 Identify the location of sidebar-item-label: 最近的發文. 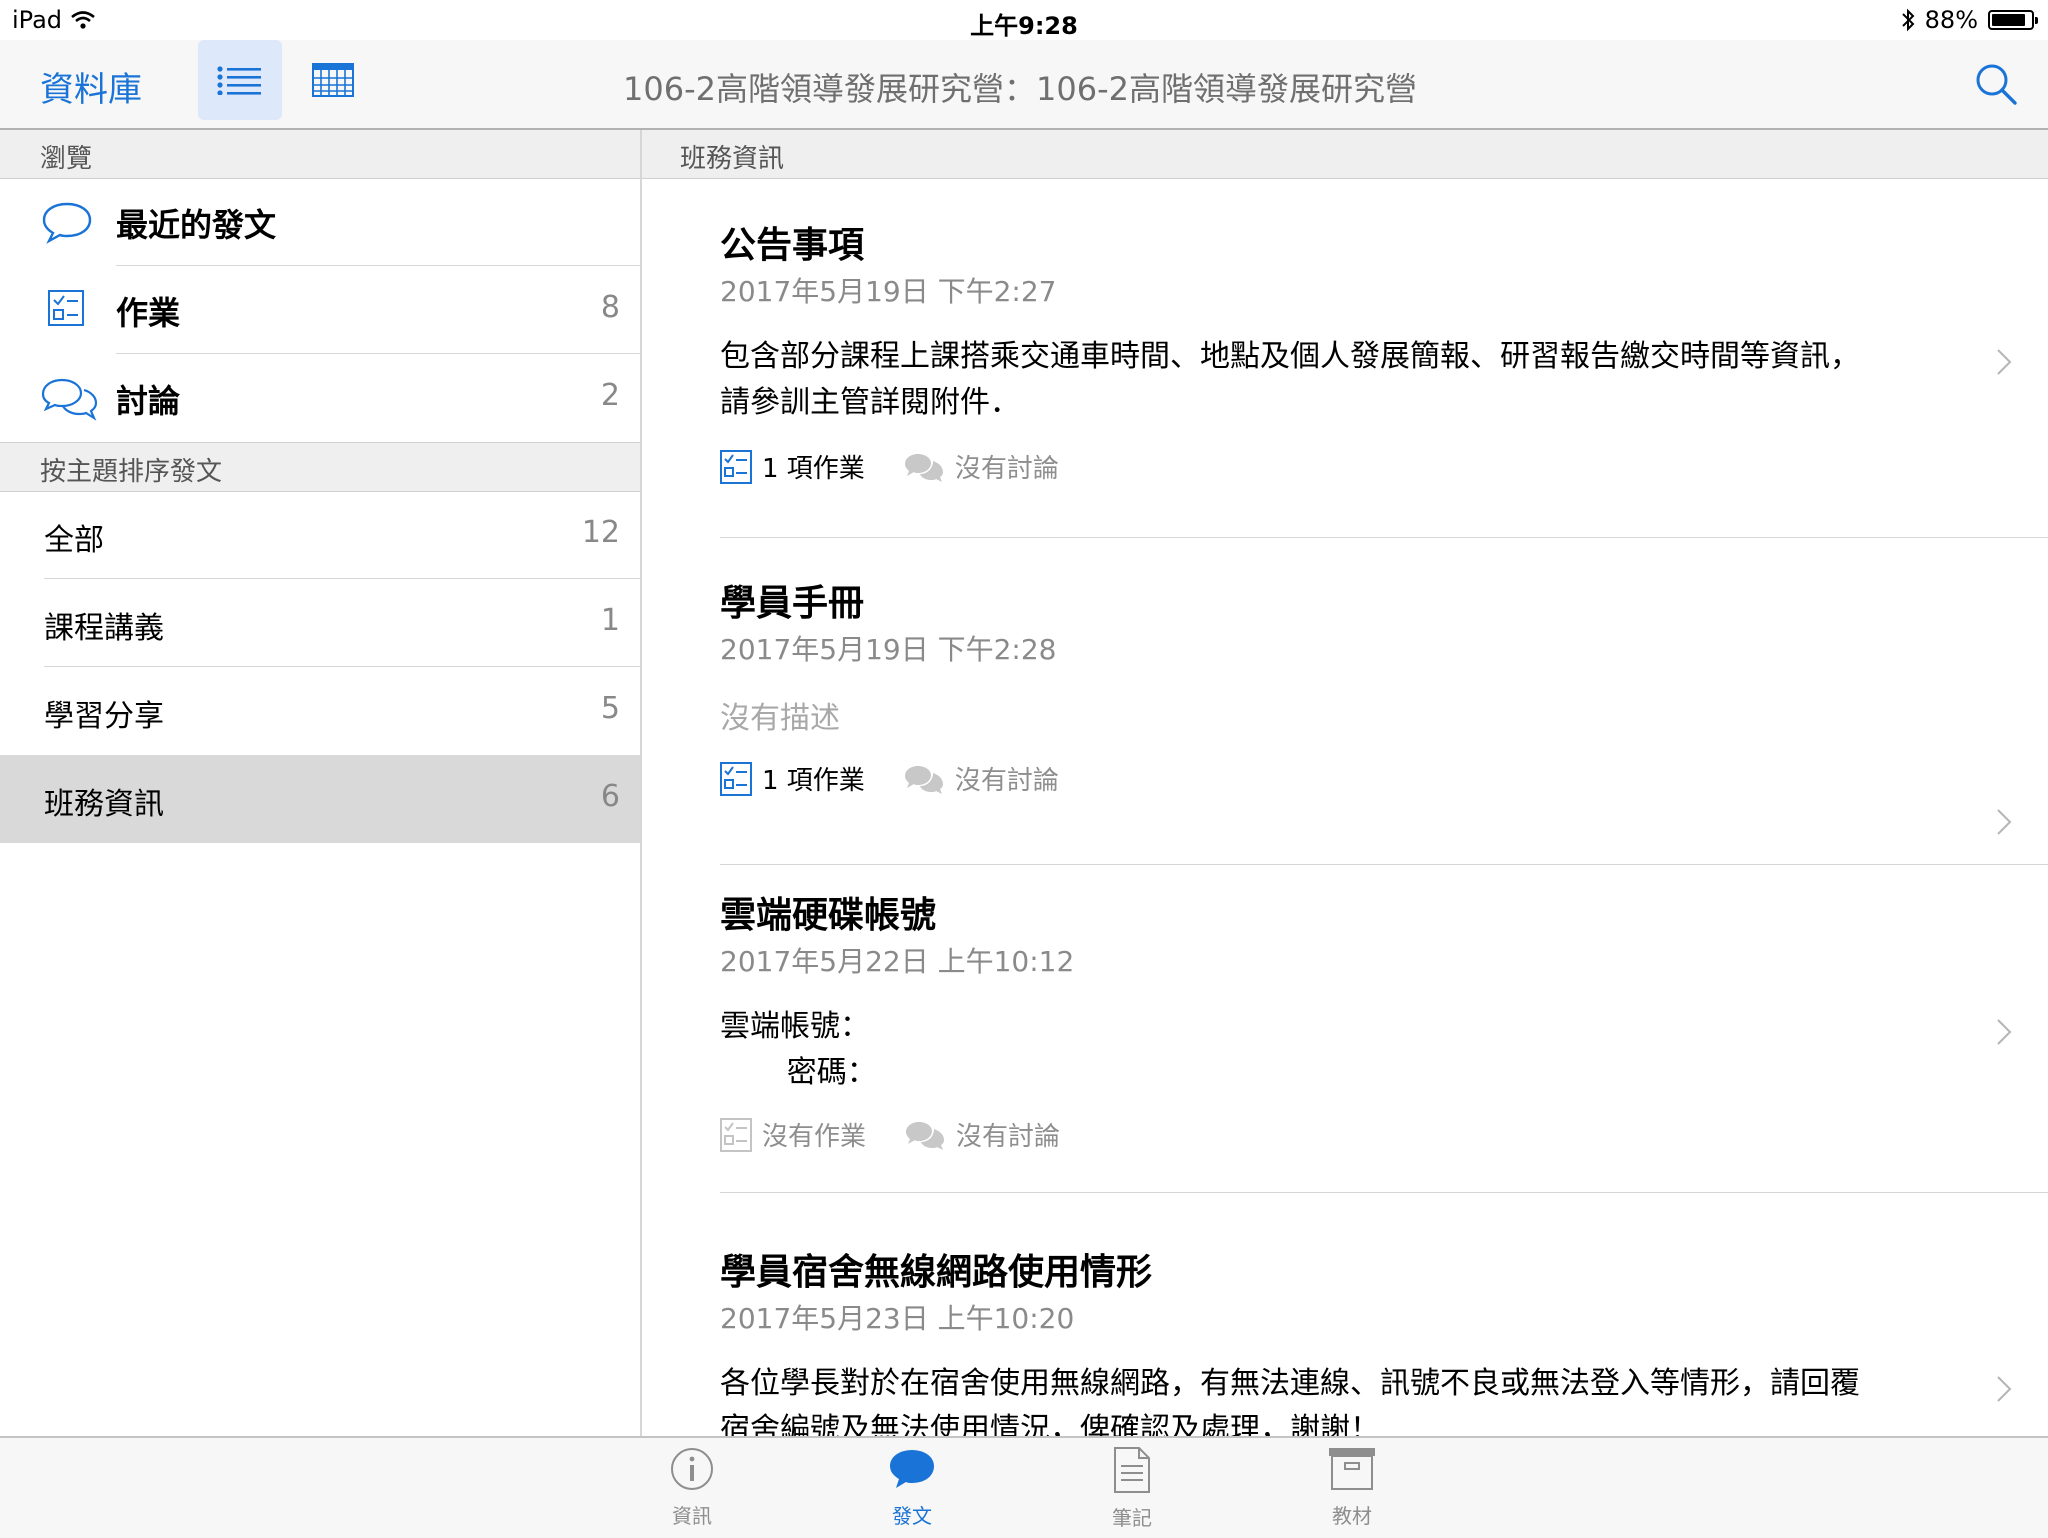
(196, 225).